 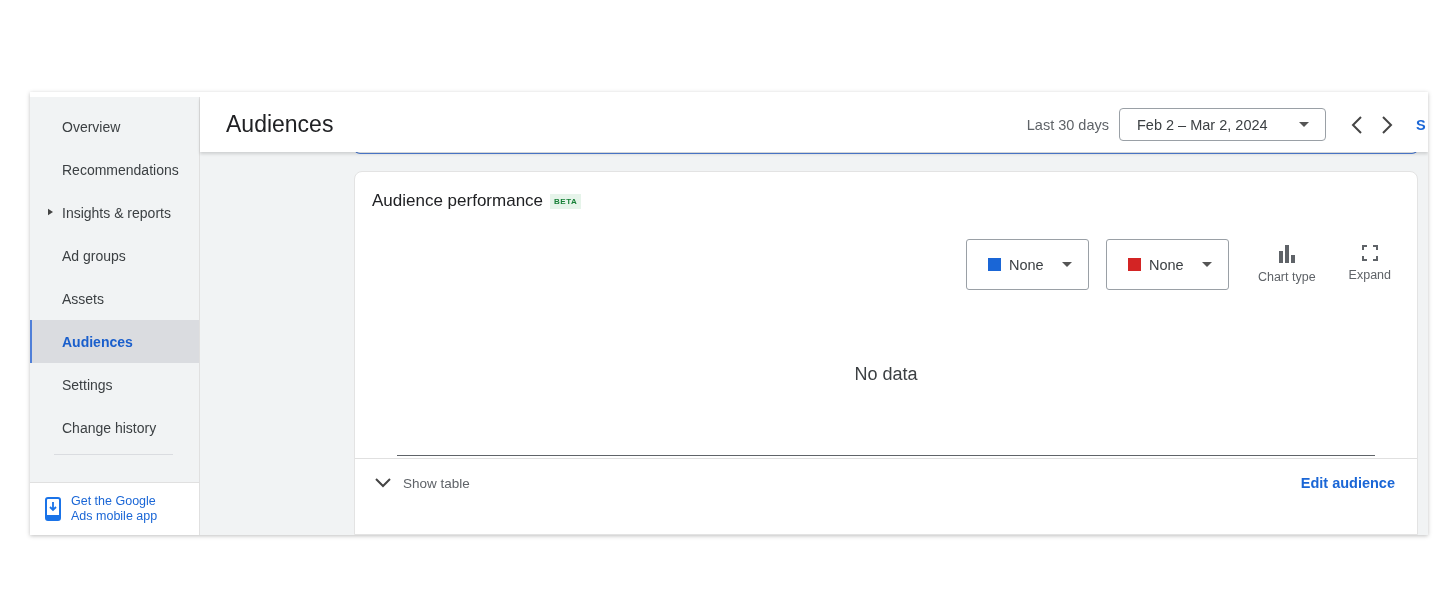 I want to click on mobile-app-link: Get the Google Ads mobile app, so click(x=121, y=509).